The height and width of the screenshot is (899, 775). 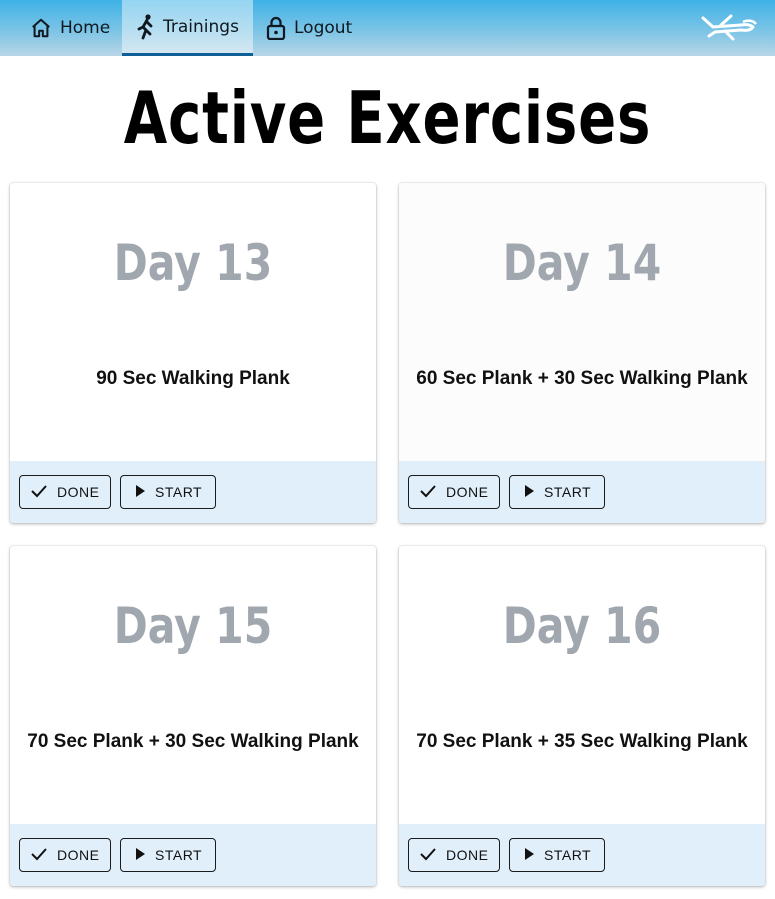 I want to click on card-content: Day 13 90 Sec Walking Plank, so click(x=193, y=322).